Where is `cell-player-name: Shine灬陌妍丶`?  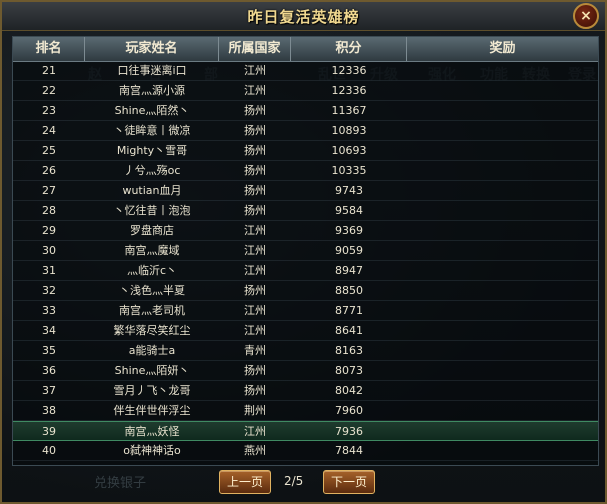 cell-player-name: Shine灬陌妍丶 is located at coordinates (152, 370).